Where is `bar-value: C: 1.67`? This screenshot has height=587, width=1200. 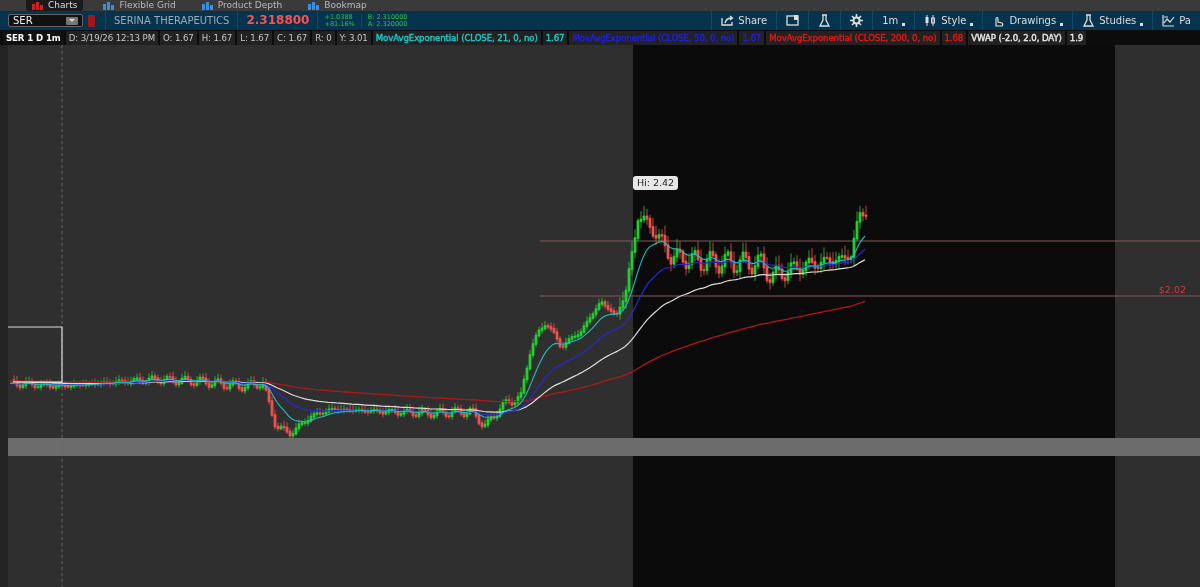 bar-value: C: 1.67 is located at coordinates (292, 37).